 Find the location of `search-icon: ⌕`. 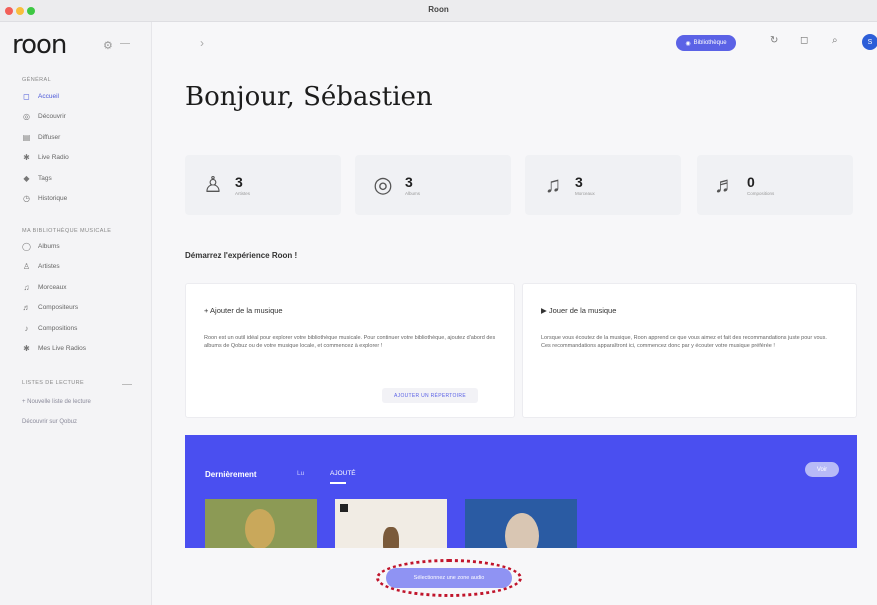

search-icon: ⌕ is located at coordinates (835, 40).